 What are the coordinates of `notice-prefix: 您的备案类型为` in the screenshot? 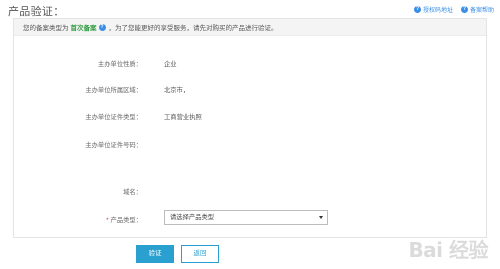 It's located at (46, 28).